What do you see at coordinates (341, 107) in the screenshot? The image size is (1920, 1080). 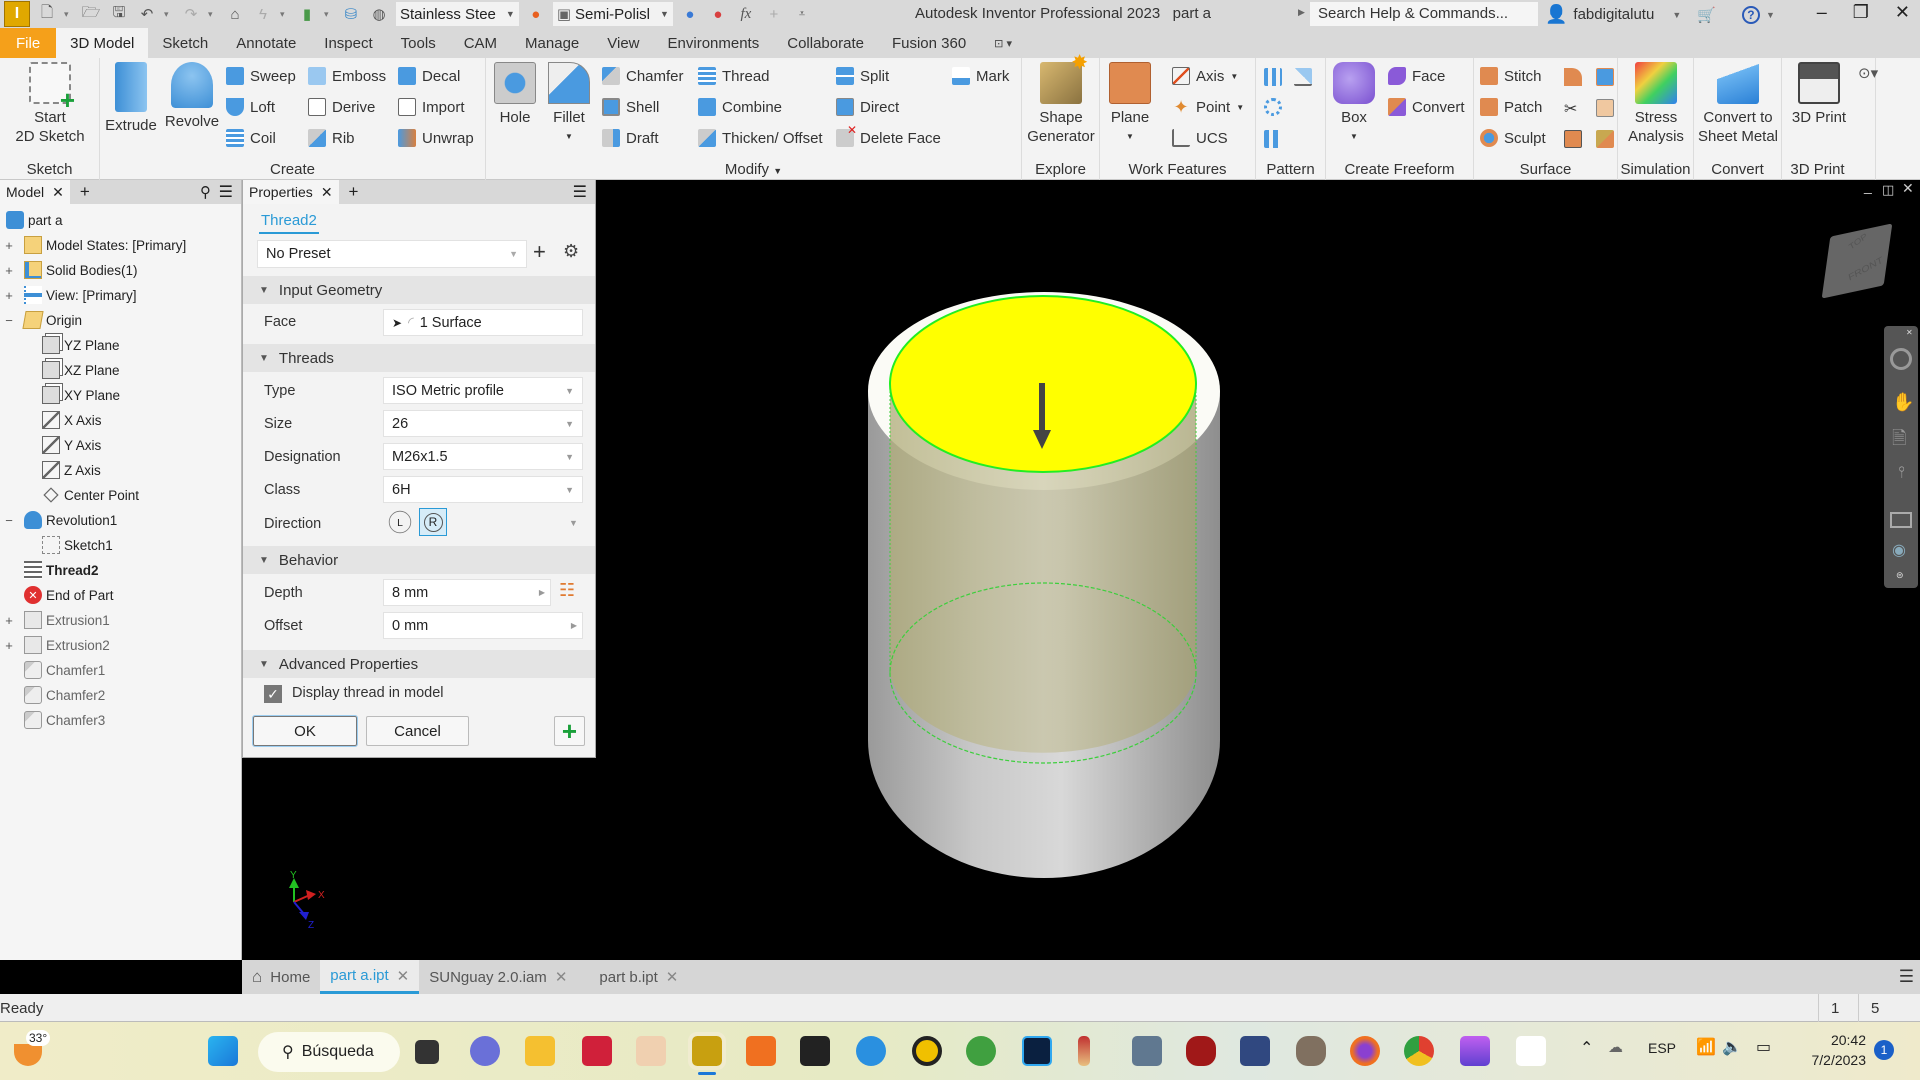 I see `derive-button: Derive` at bounding box center [341, 107].